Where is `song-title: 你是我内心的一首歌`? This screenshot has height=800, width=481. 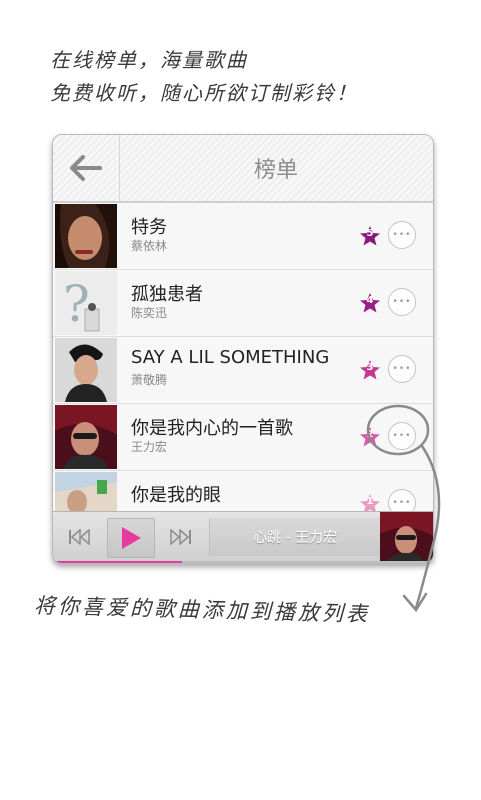
song-title: 你是我内心的一首歌 is located at coordinates (212, 428).